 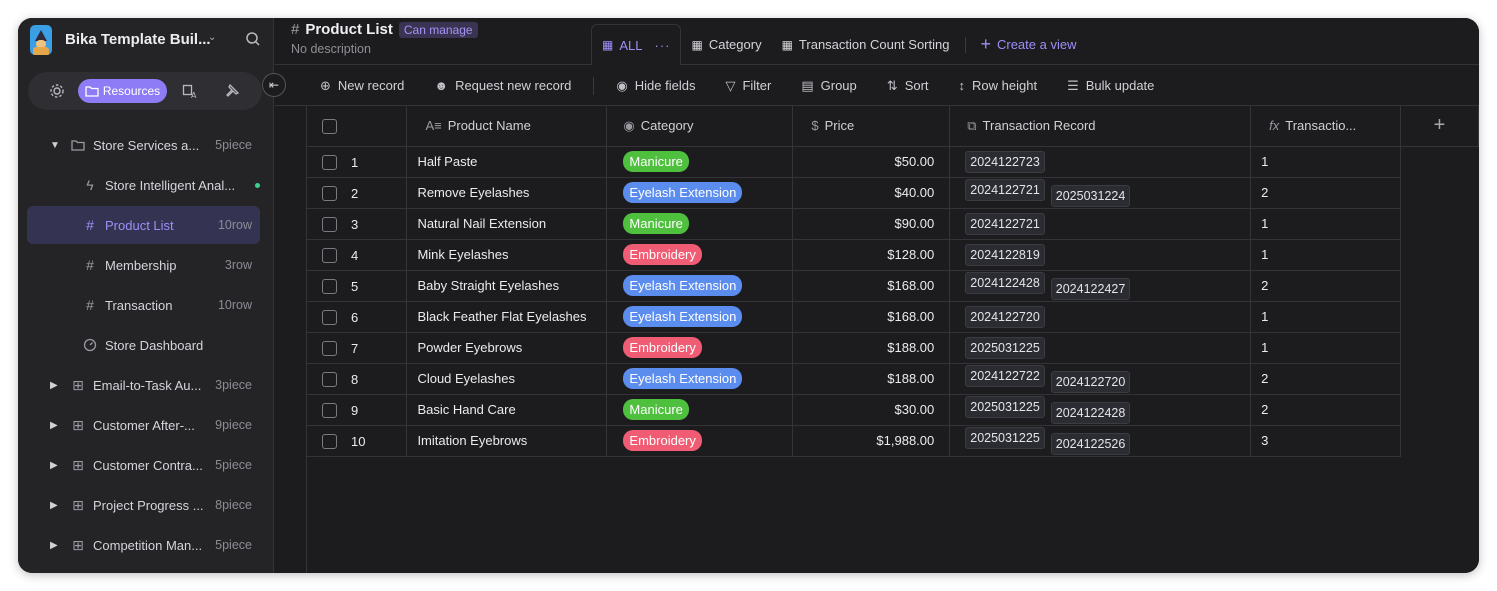 I want to click on space-logo-icon, so click(x=41, y=40).